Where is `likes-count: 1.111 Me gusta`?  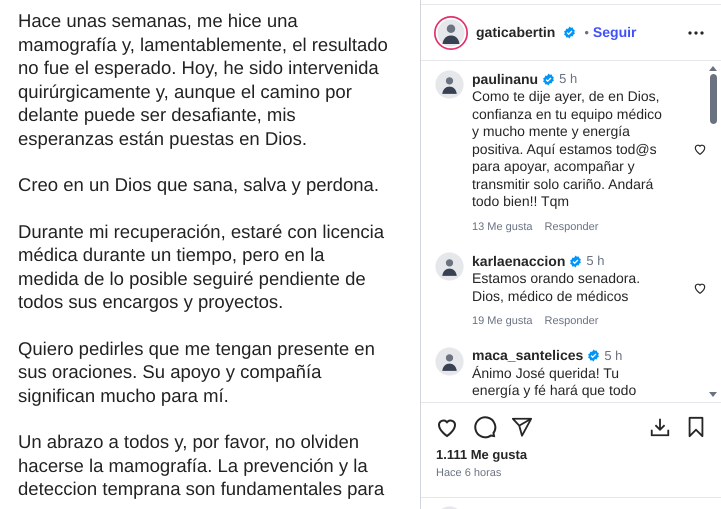
likes-count: 1.111 Me gusta is located at coordinates (571, 451).